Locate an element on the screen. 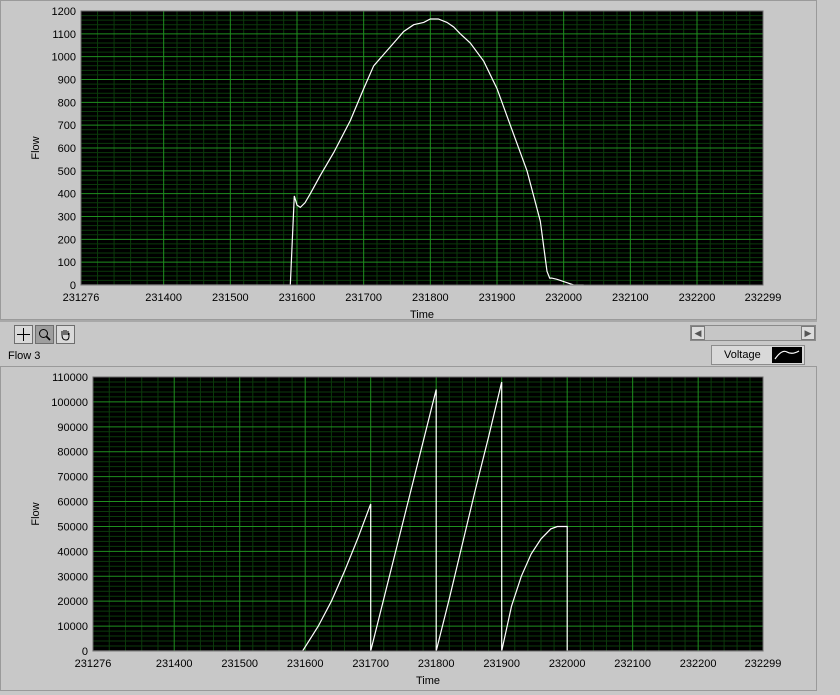  y-tick-label: 1100 is located at coordinates (64, 35).